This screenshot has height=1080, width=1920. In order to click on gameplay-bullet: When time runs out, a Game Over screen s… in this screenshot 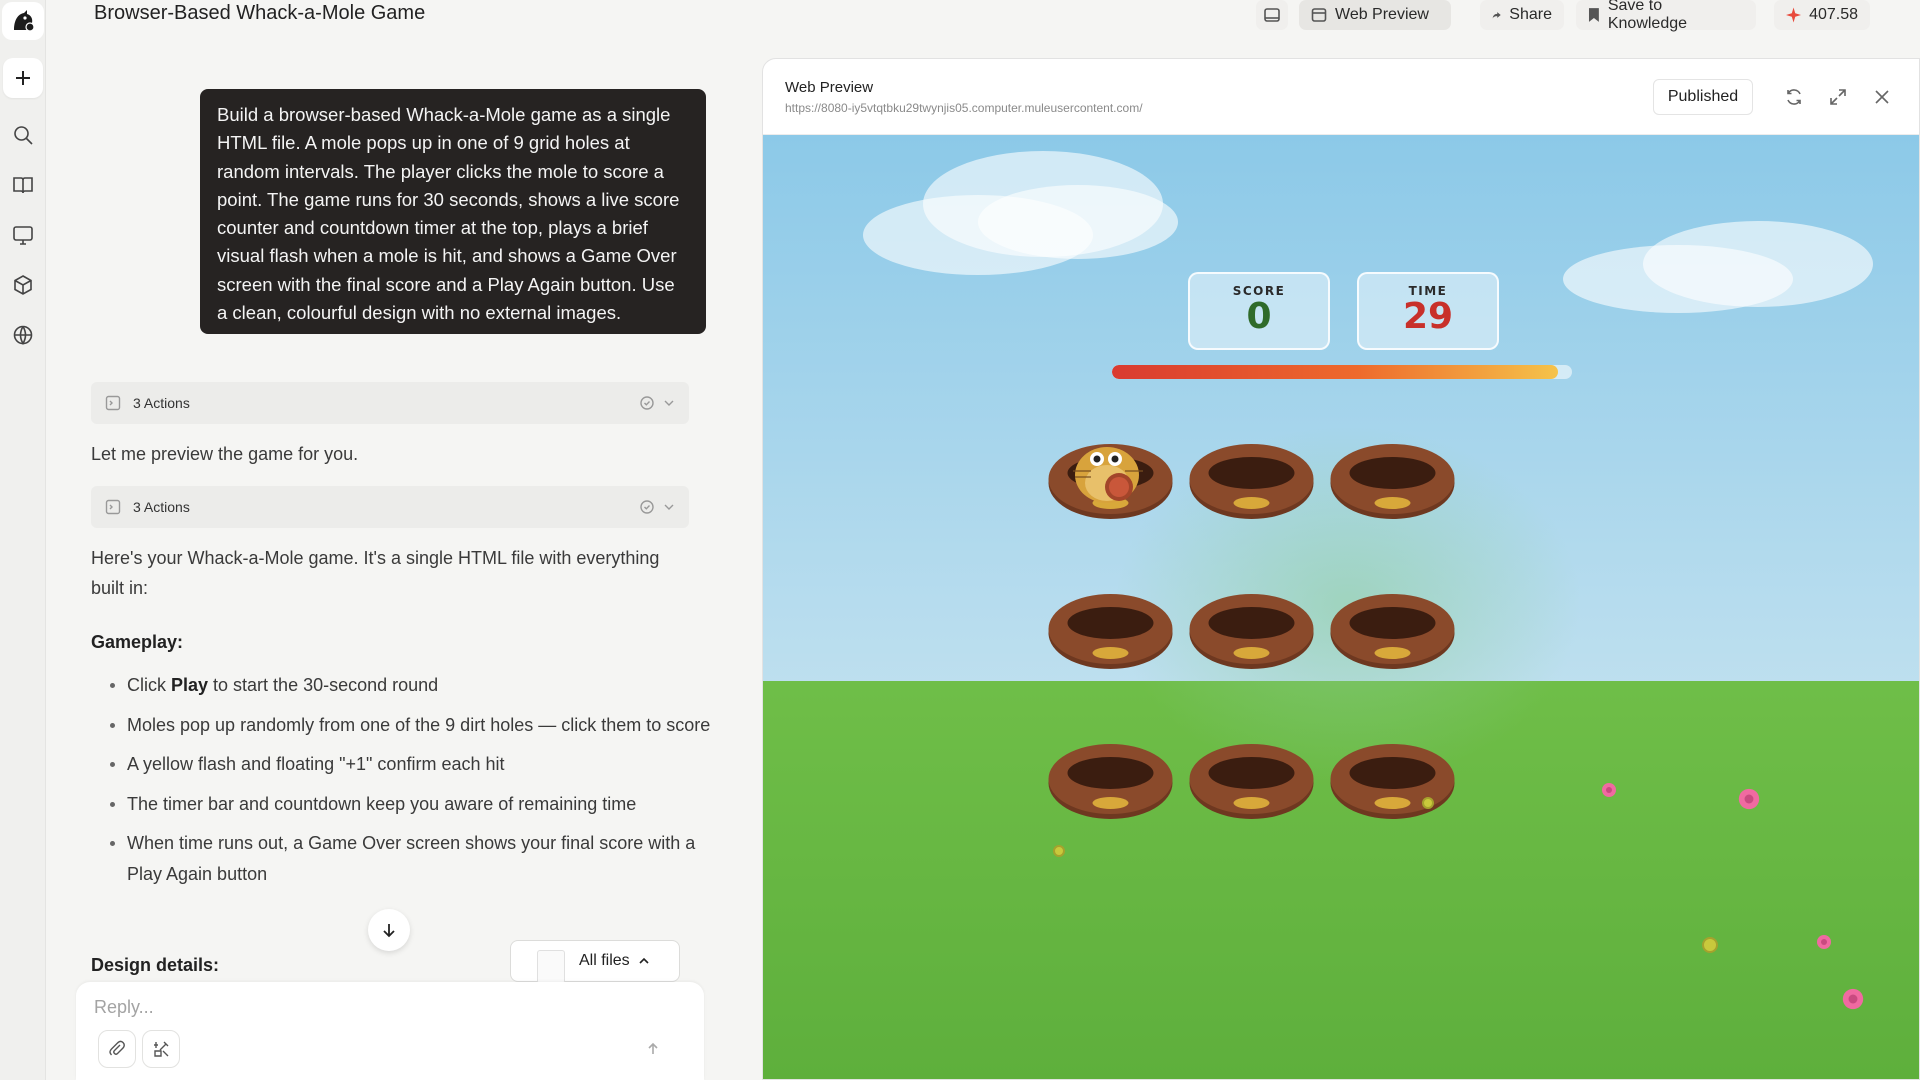, I will do `click(401, 858)`.